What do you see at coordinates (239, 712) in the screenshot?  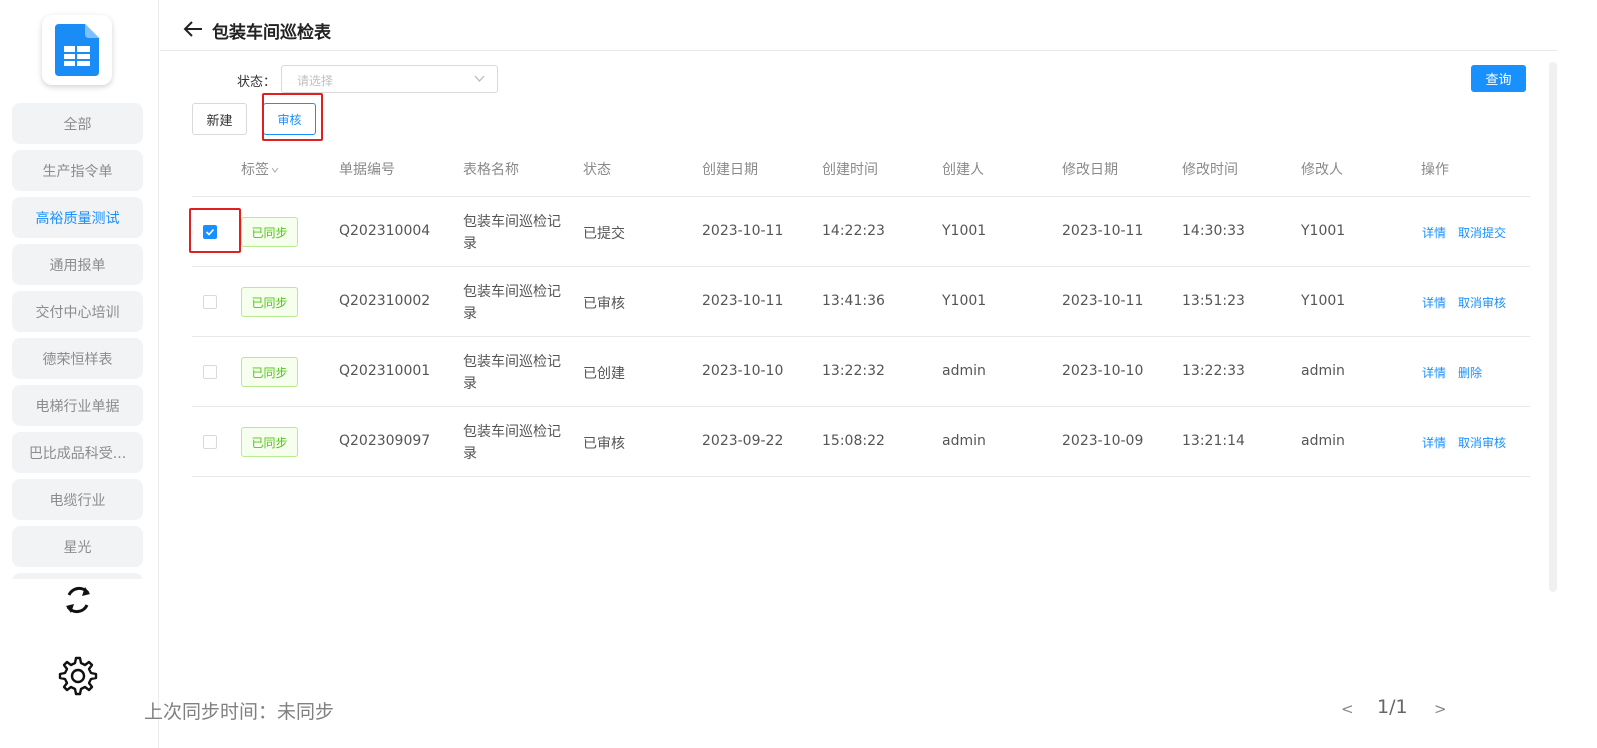 I see `sync-status-text: 上次同步时间：未同步` at bounding box center [239, 712].